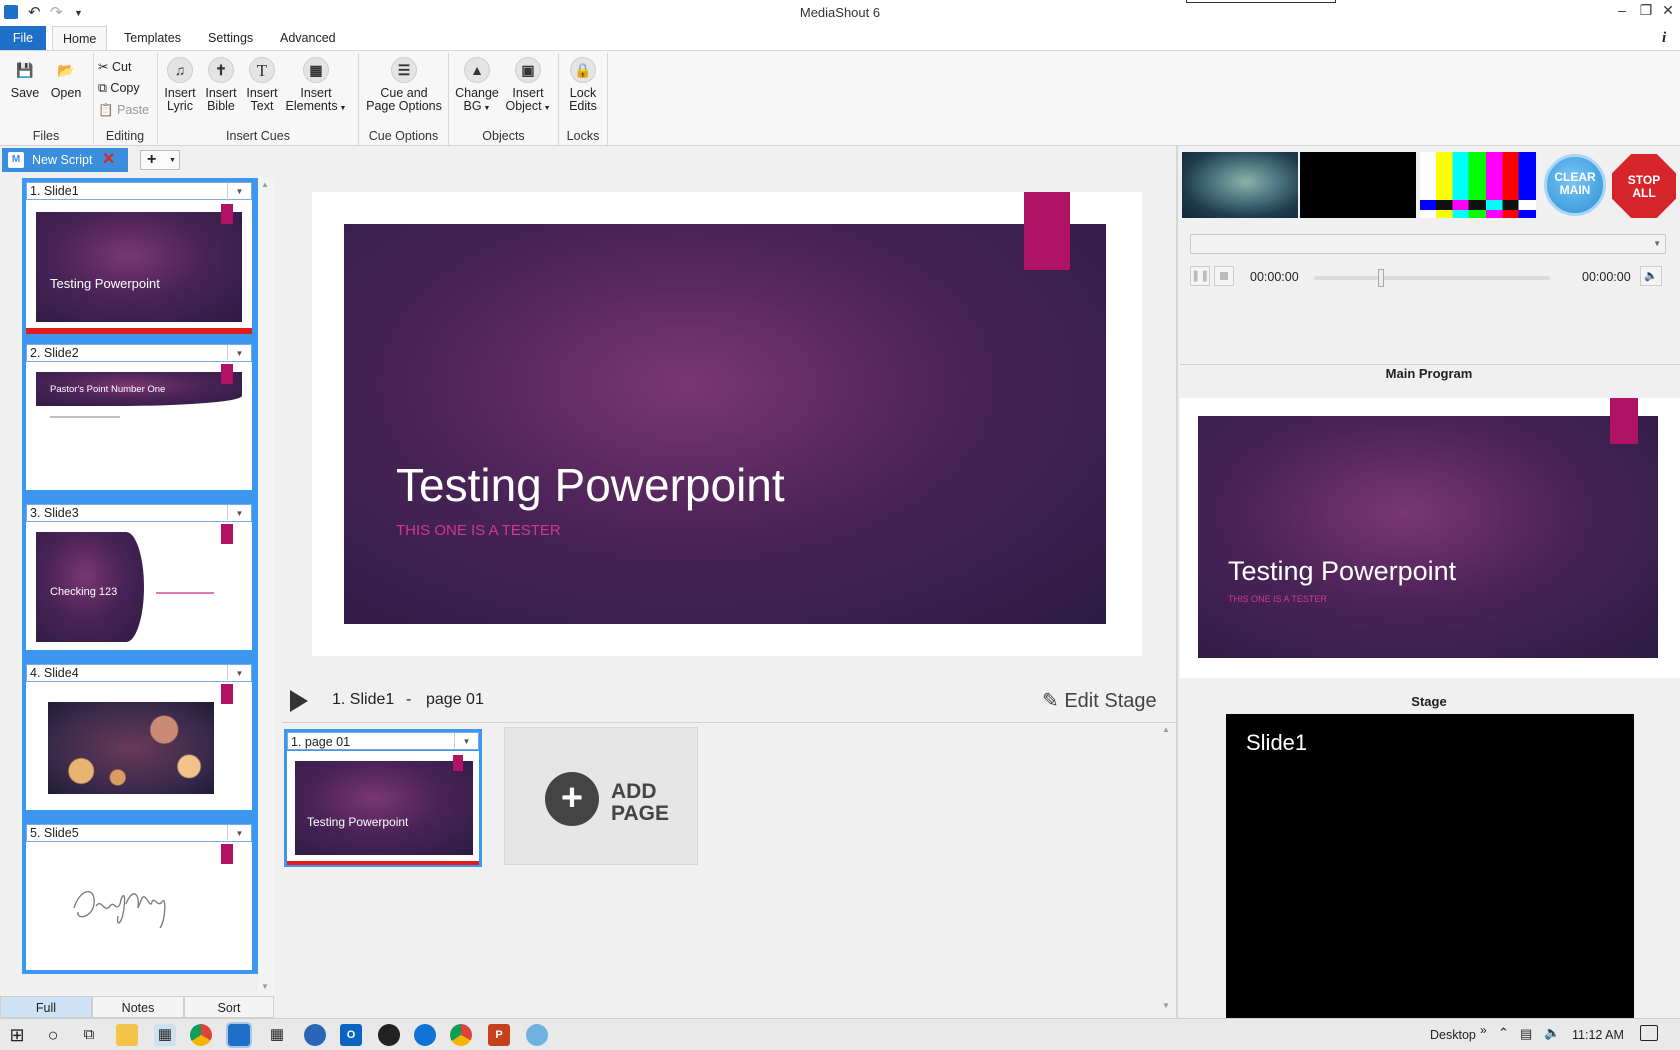  I want to click on tab-advanced: Advanced, so click(308, 38).